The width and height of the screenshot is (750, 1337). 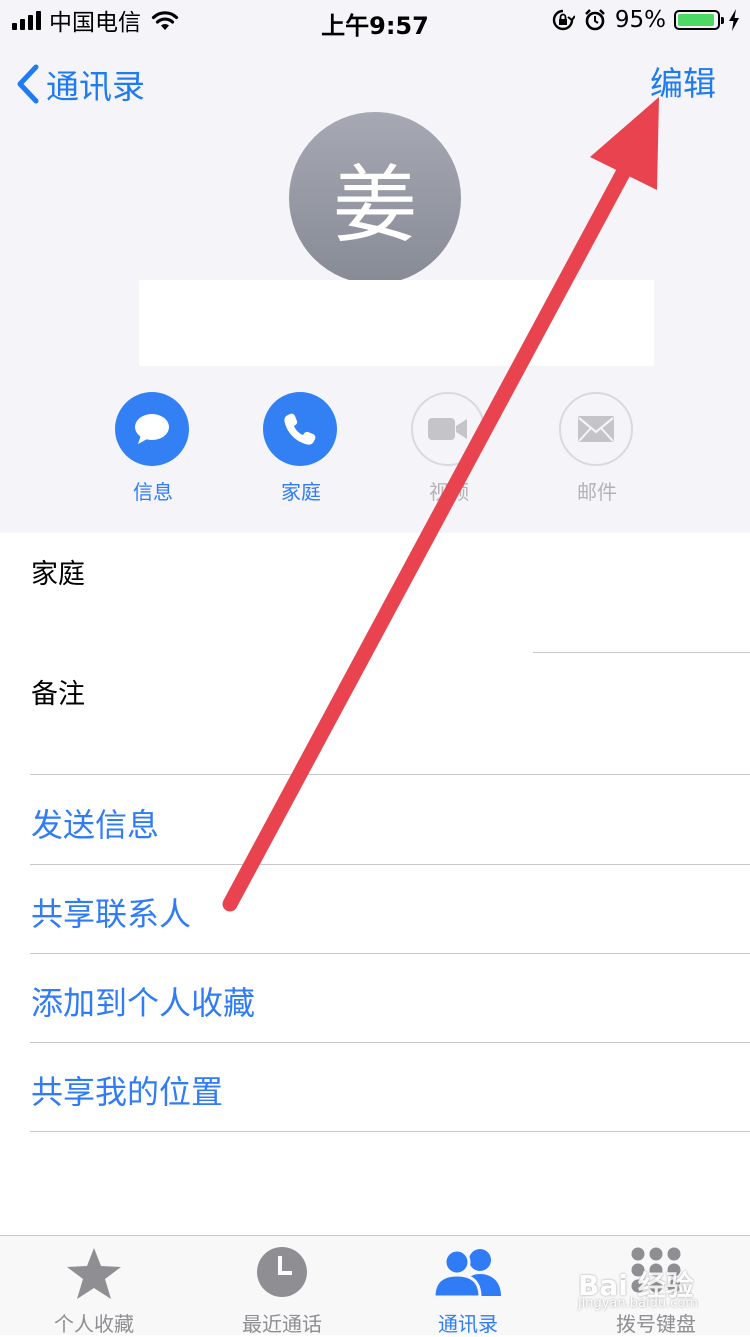 I want to click on mail-icon, so click(x=596, y=429).